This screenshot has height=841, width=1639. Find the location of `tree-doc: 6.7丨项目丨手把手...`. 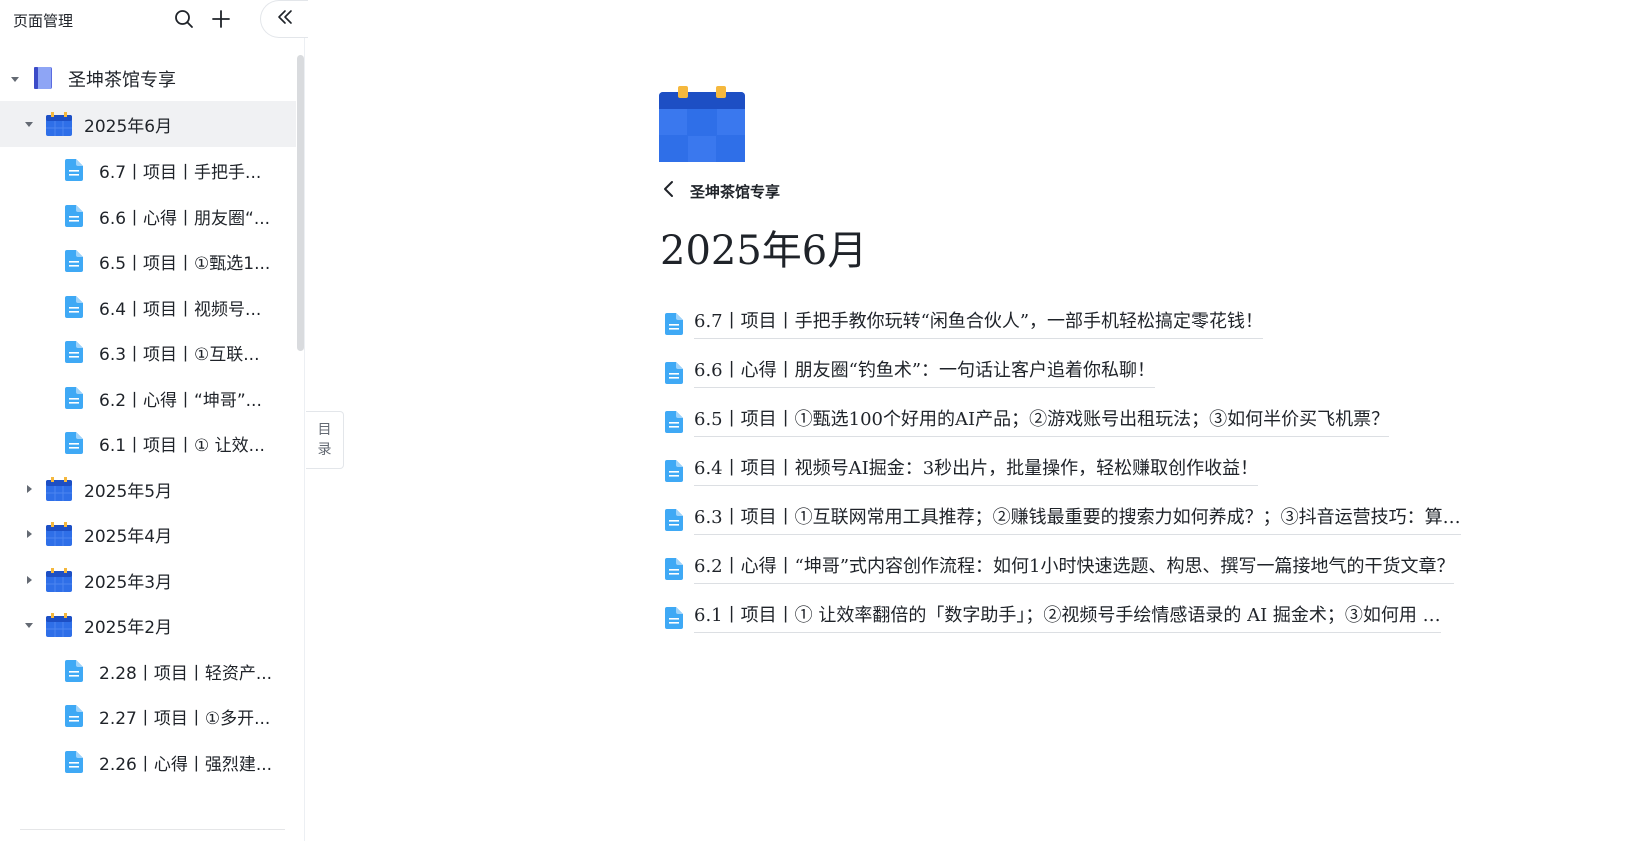

tree-doc: 6.7丨项目丨手把手... is located at coordinates (148, 170).